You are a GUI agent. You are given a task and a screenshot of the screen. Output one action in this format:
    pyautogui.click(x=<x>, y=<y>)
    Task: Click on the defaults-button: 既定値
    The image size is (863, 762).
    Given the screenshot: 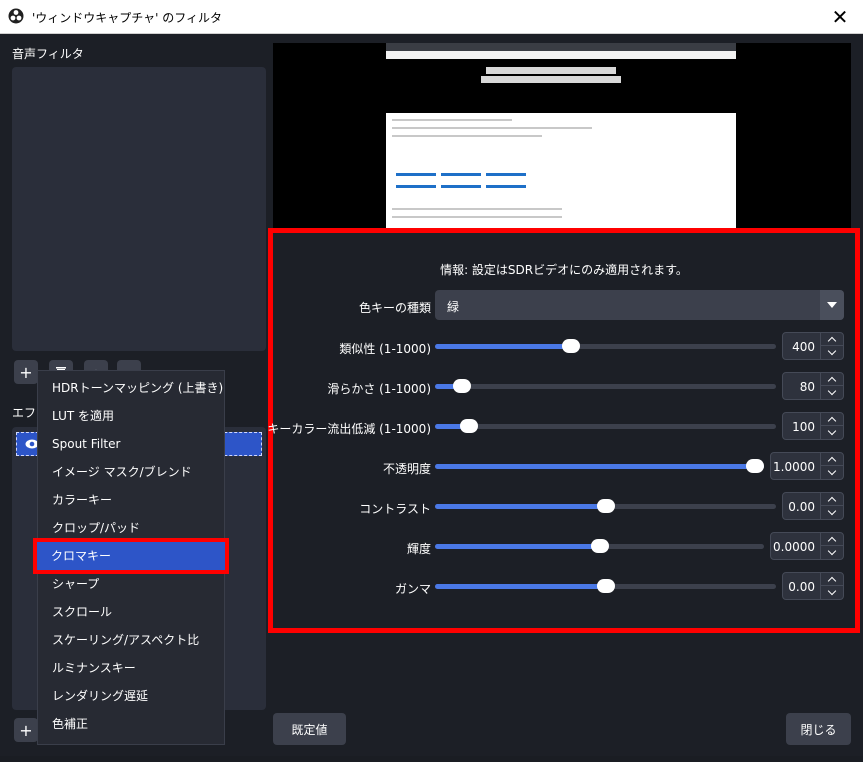 What is the action you would take?
    pyautogui.click(x=309, y=729)
    